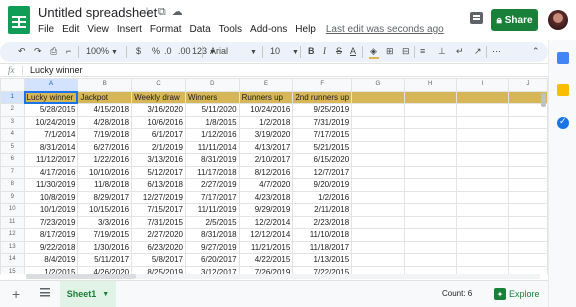 The width and height of the screenshot is (576, 307). I want to click on currency-format-button: $, so click(138, 51).